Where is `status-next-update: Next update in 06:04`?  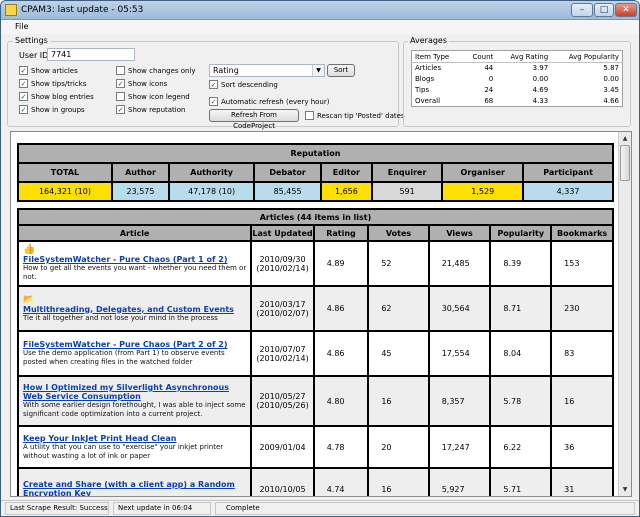
status-next-update: Next update in 06:04 is located at coordinates (162, 508).